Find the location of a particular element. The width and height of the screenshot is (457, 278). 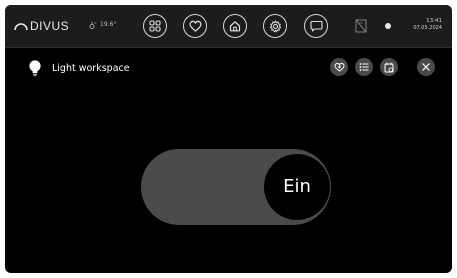

home-icon is located at coordinates (235, 26).